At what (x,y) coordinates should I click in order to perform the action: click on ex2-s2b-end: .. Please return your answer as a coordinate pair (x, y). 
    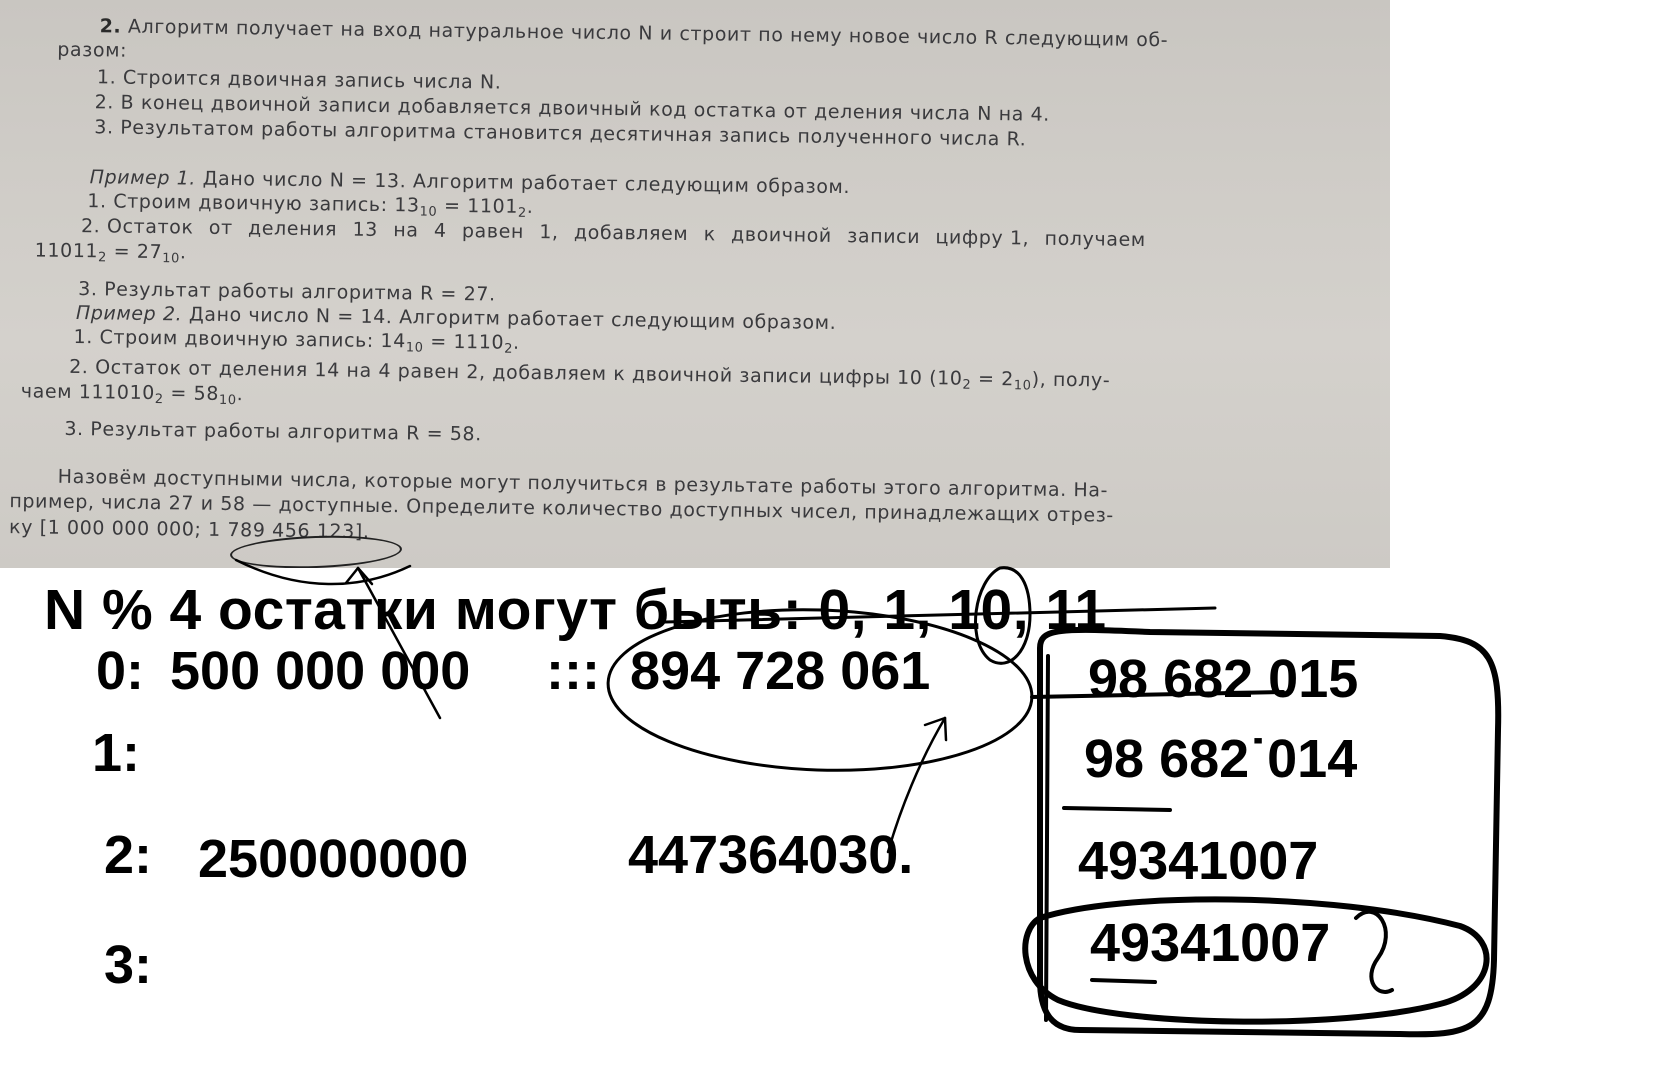
    Looking at the image, I should click on (240, 394).